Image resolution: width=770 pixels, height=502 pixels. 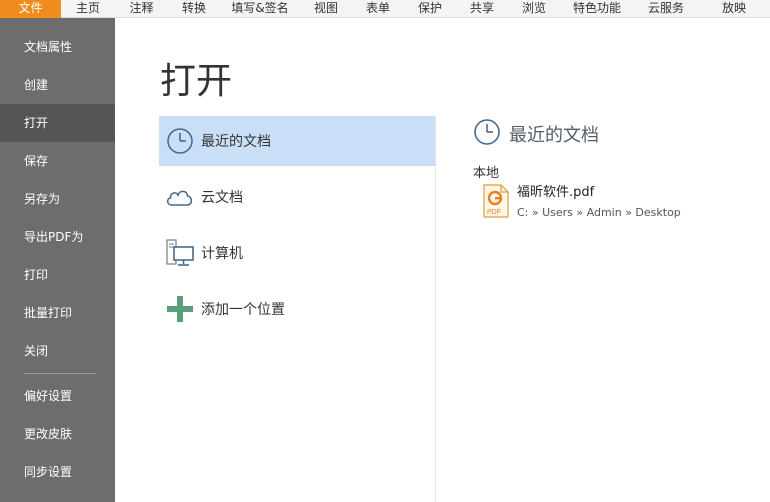 What do you see at coordinates (222, 198) in the screenshot?
I see `place-label: 云文档` at bounding box center [222, 198].